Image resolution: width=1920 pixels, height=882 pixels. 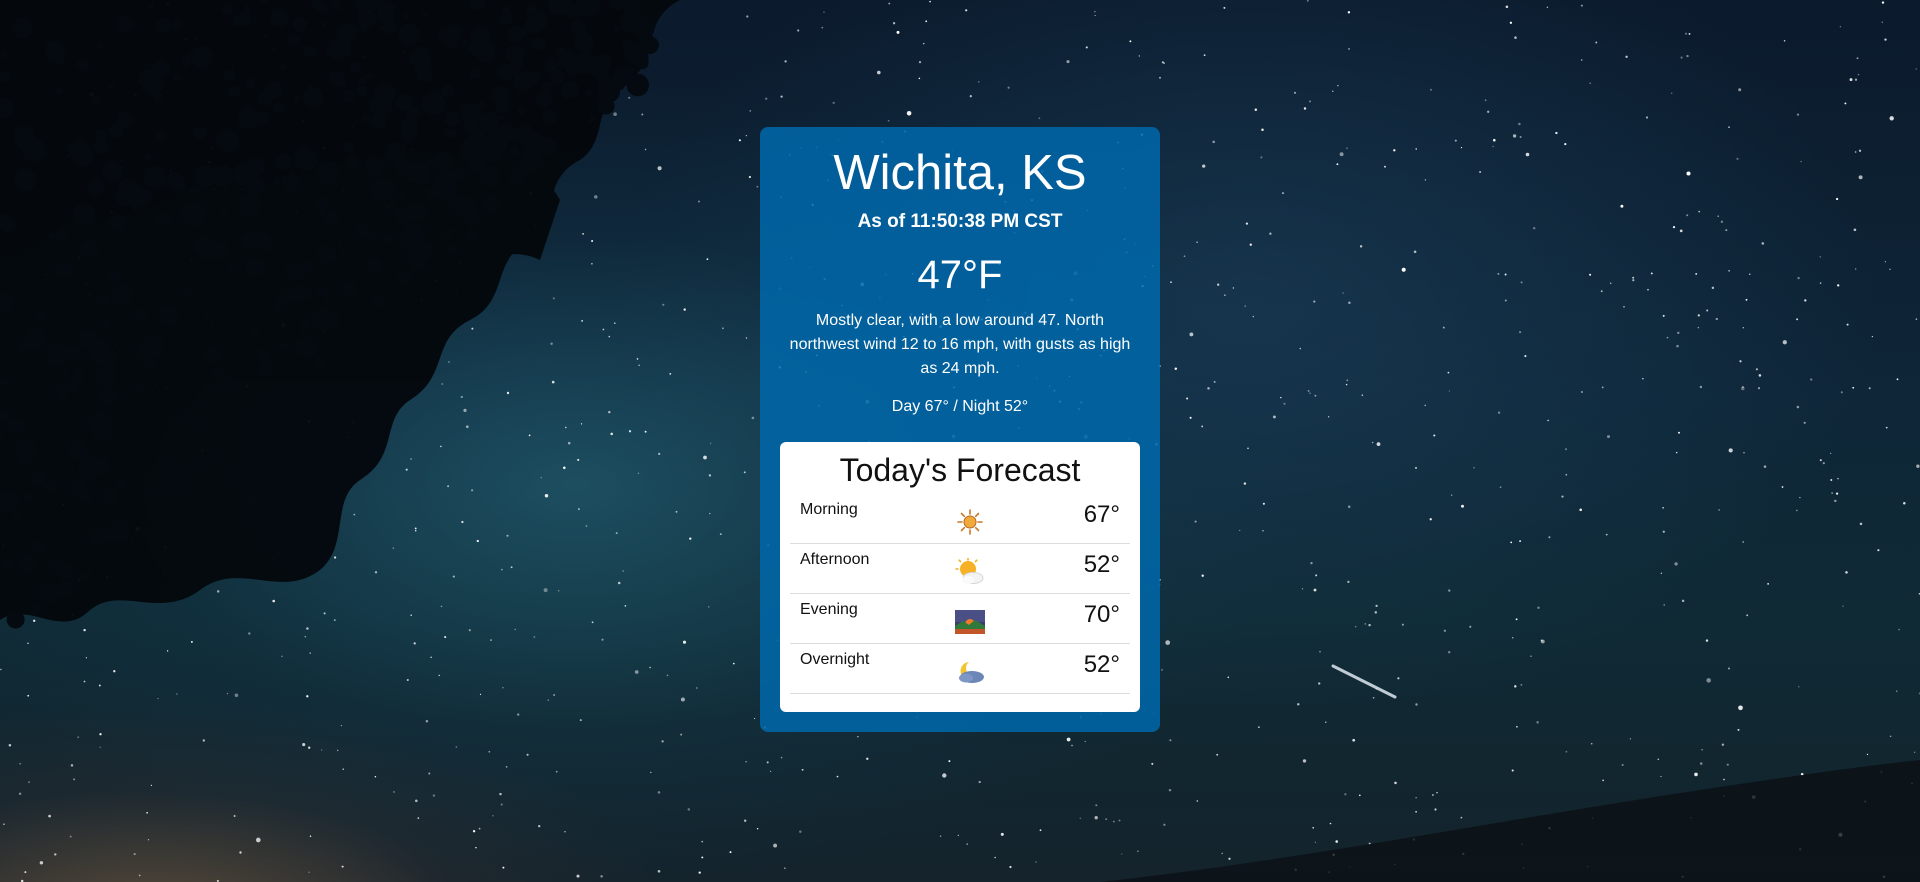 I want to click on period-label: Morning, so click(x=829, y=509).